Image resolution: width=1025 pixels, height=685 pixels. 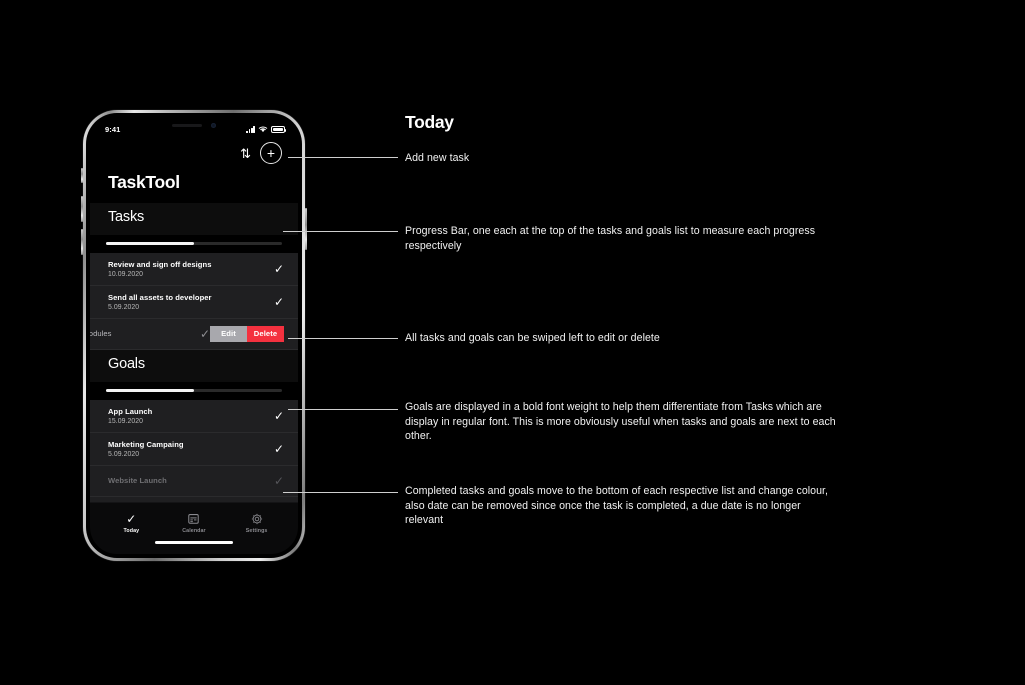 What do you see at coordinates (194, 153) in the screenshot?
I see `app-topbar: ⇅ +` at bounding box center [194, 153].